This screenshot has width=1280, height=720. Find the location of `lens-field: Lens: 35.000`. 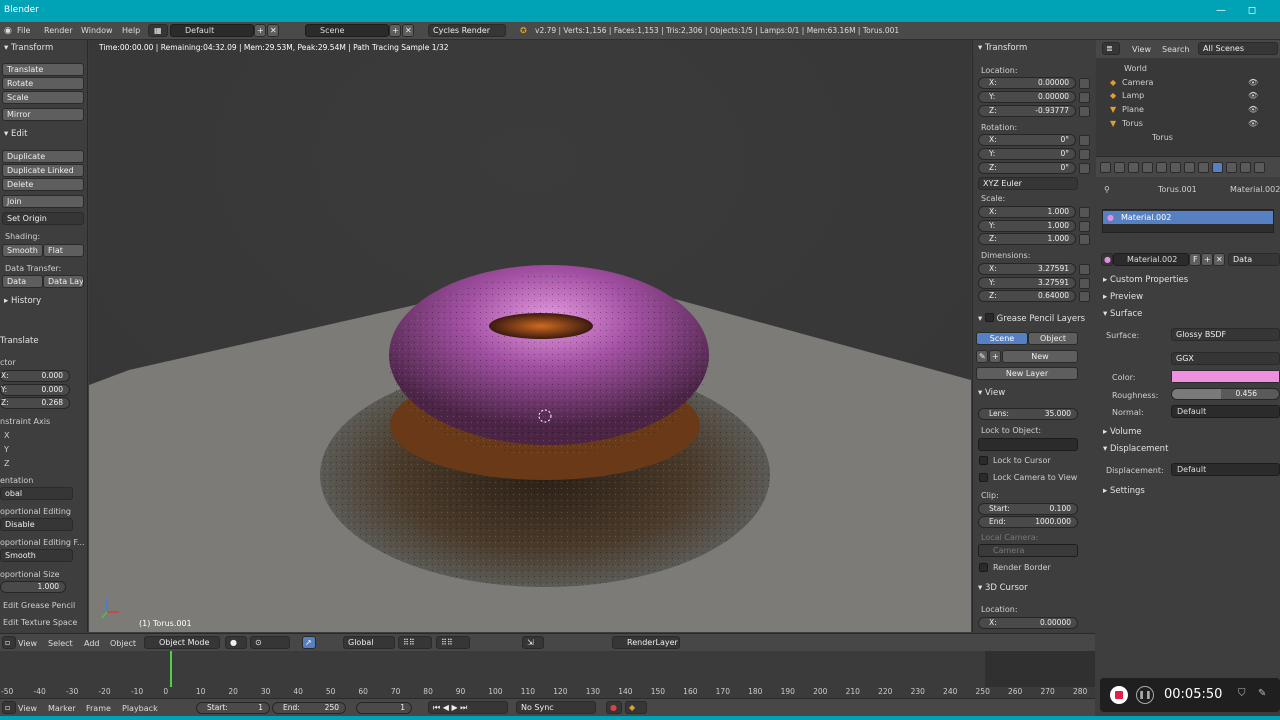

lens-field: Lens: 35.000 is located at coordinates (1028, 414).